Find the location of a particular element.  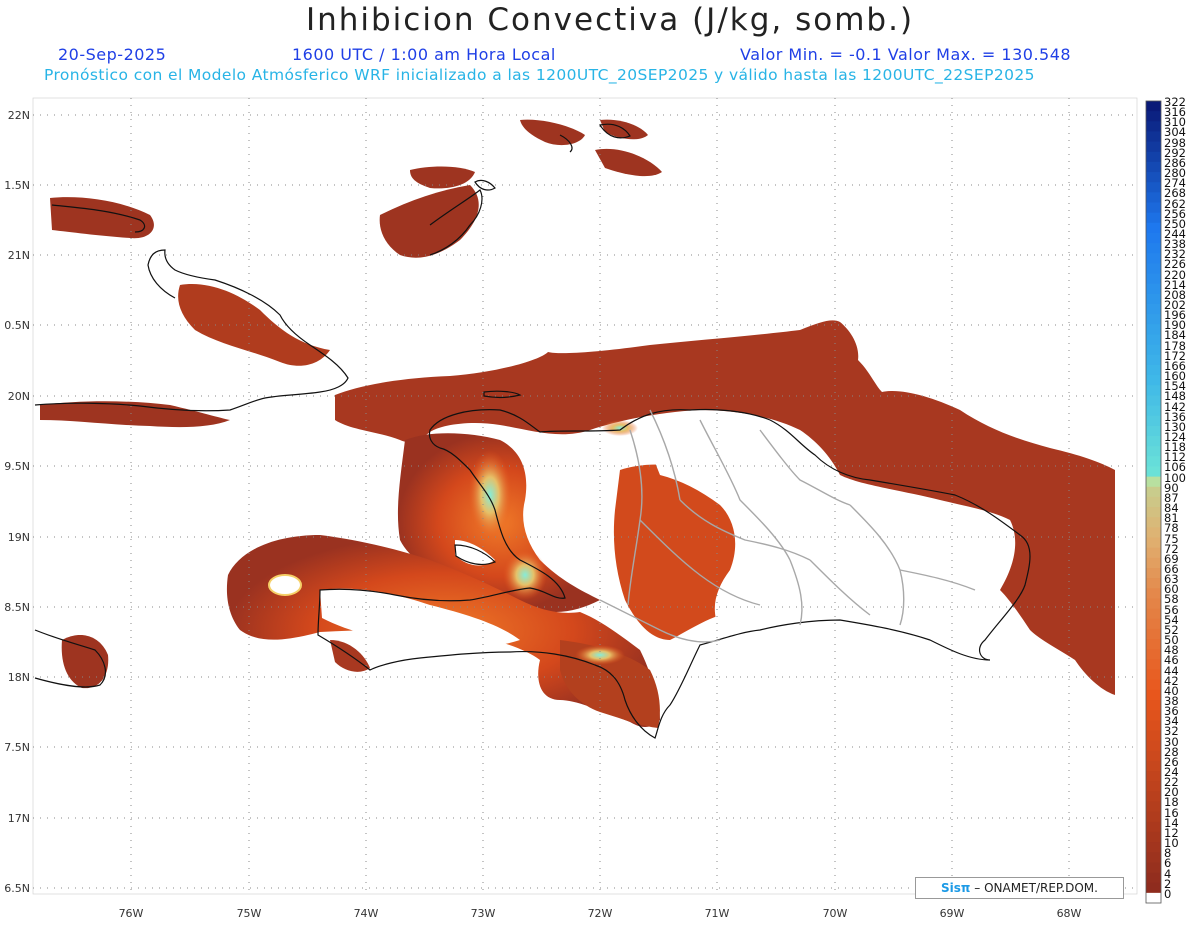

sispi-logo: Sisπ is located at coordinates (956, 888).